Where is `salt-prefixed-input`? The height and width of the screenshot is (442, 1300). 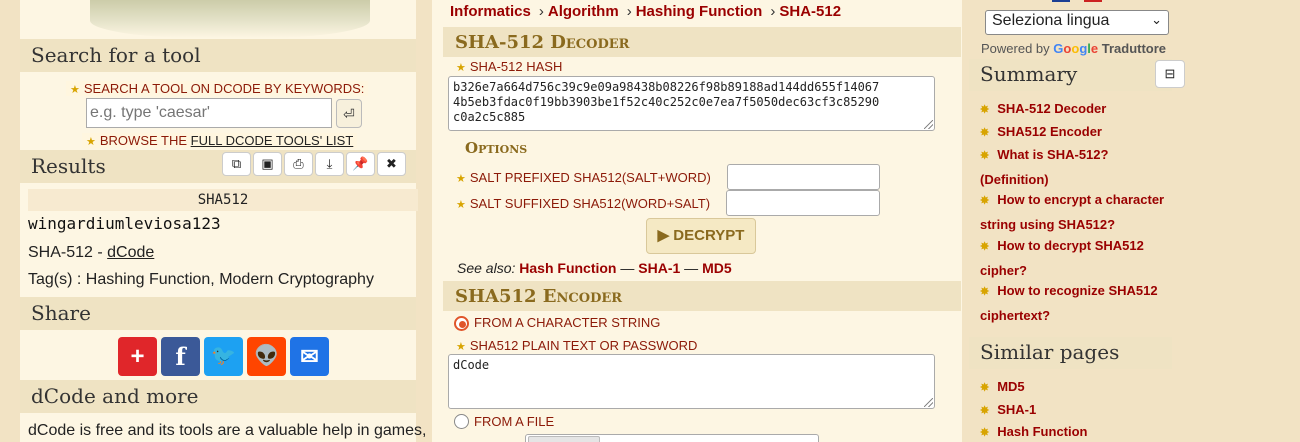 salt-prefixed-input is located at coordinates (803, 177).